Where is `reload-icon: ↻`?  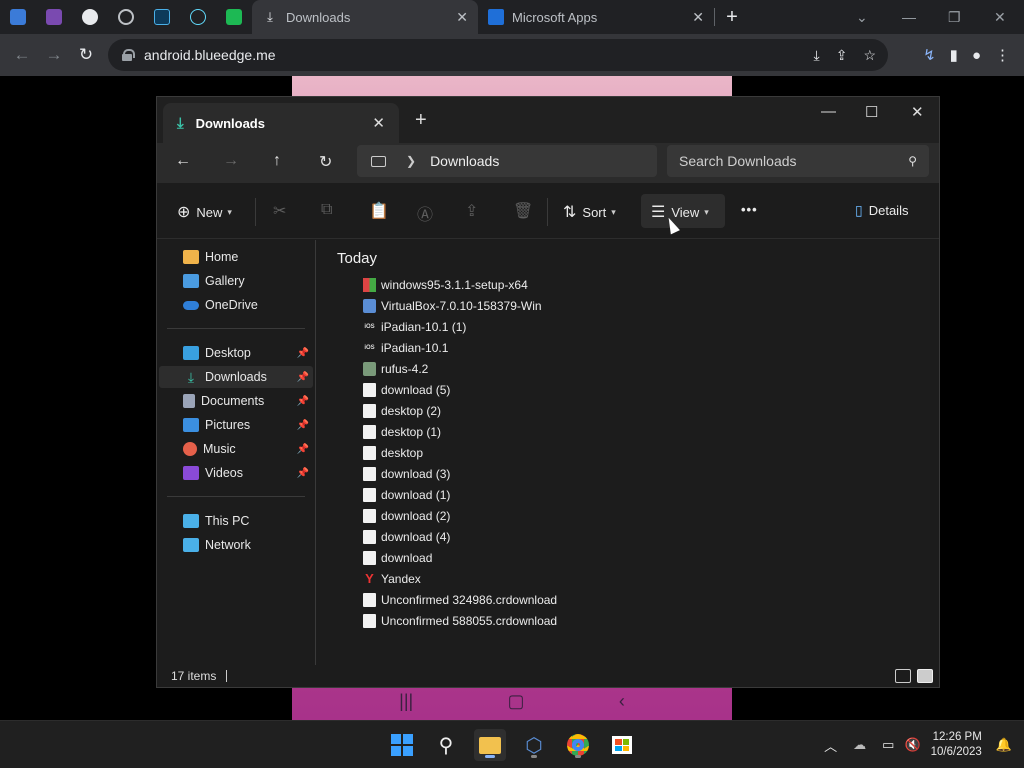 reload-icon: ↻ is located at coordinates (86, 55).